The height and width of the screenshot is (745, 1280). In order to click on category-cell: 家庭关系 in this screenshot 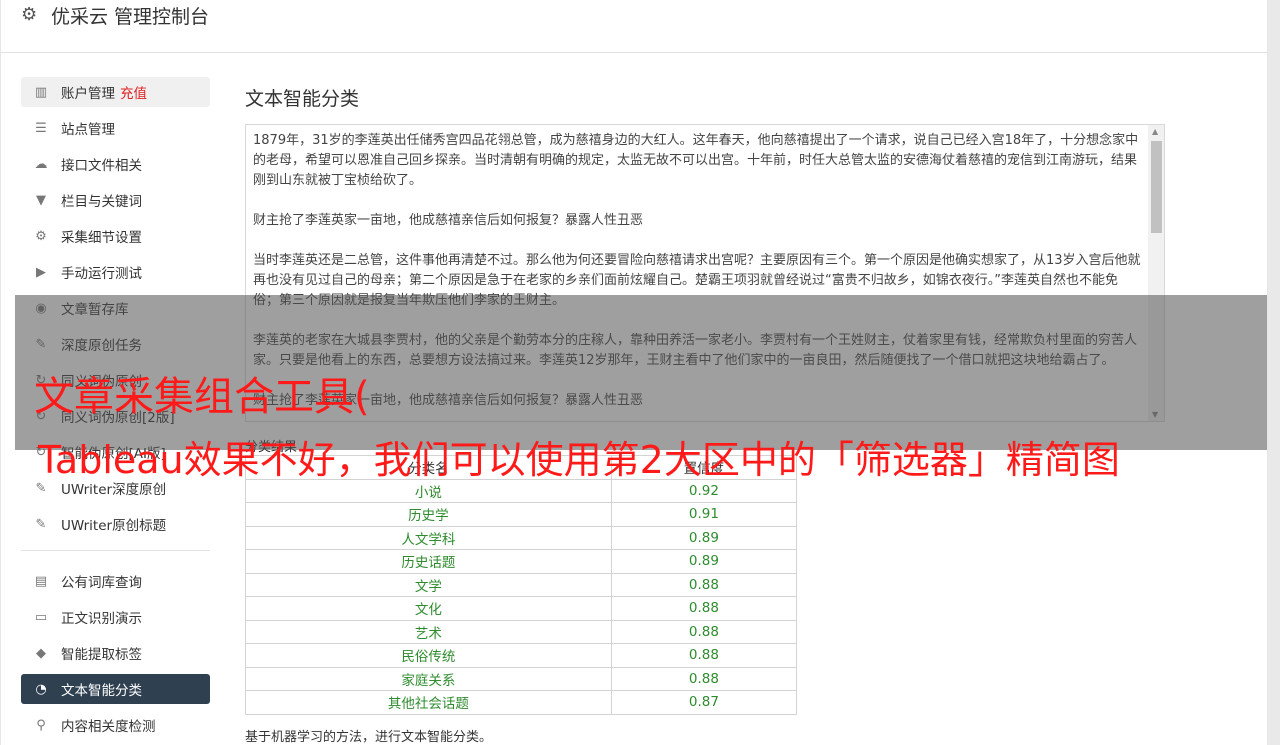, I will do `click(428, 678)`.